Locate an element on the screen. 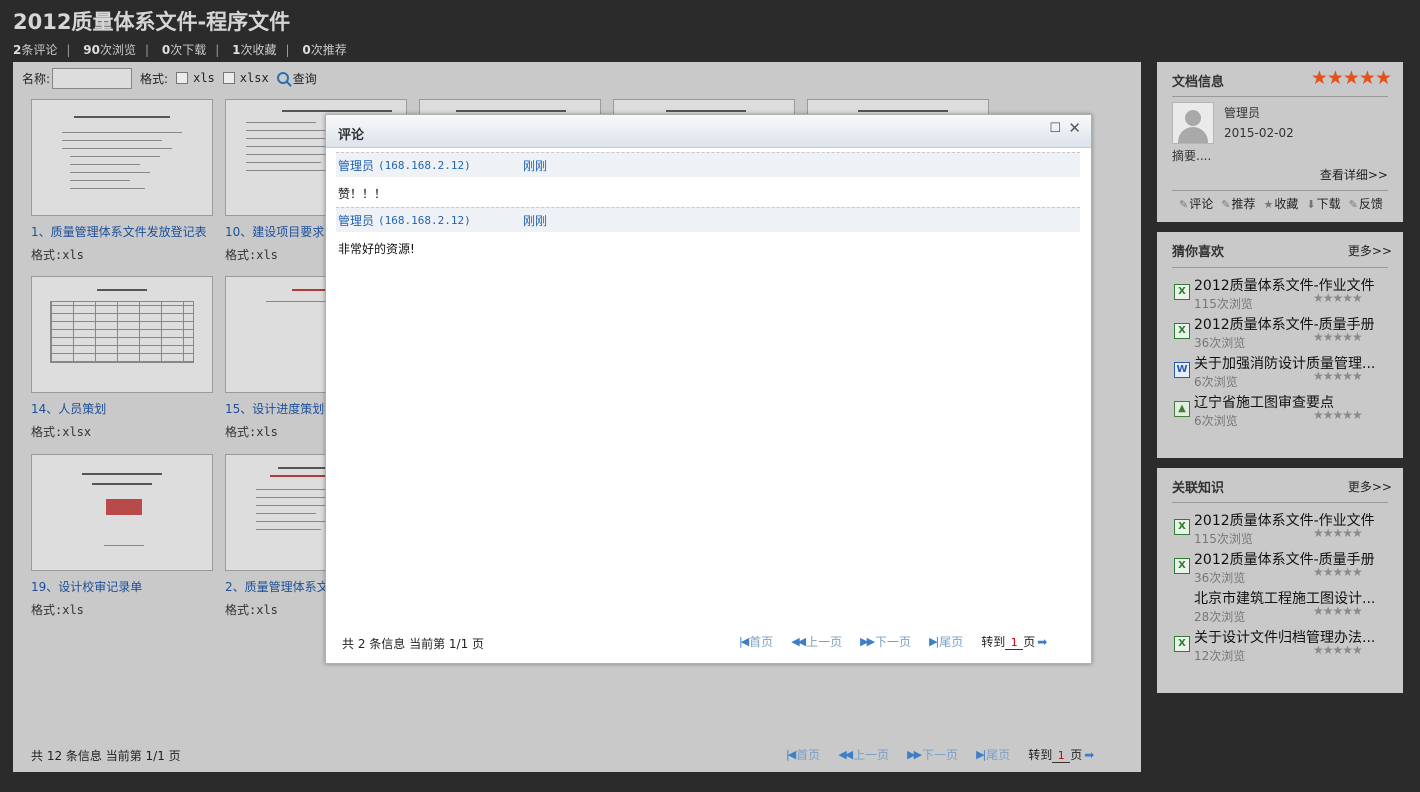 This screenshot has height=792, width=1420. feedback-action: ✎反馈 is located at coordinates (1366, 203).